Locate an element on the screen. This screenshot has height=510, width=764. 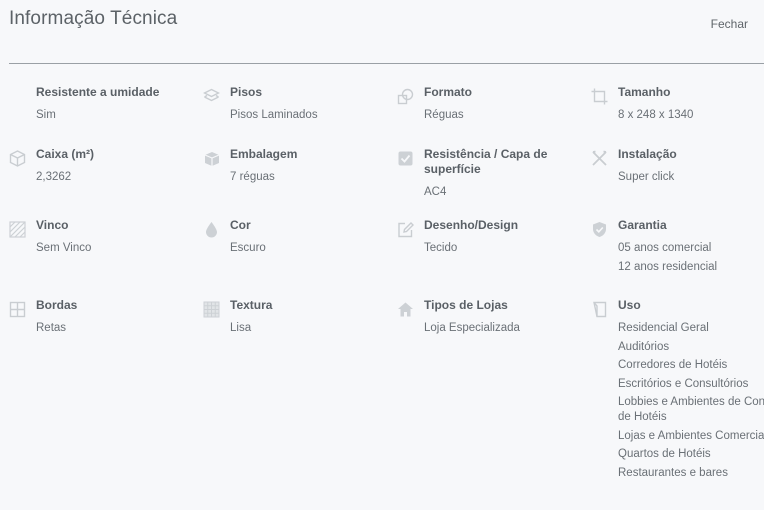
spec-label: Resistente a umidade is located at coordinates (98, 92).